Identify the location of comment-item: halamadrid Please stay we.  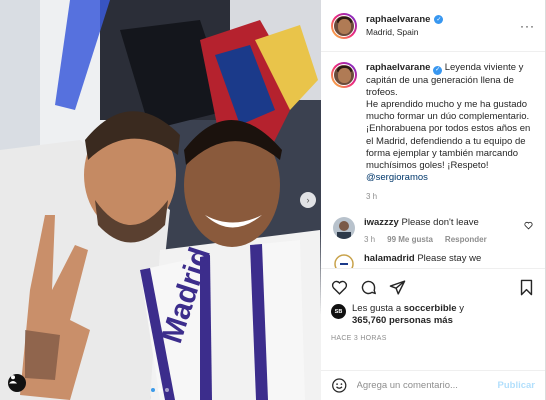
(433, 260).